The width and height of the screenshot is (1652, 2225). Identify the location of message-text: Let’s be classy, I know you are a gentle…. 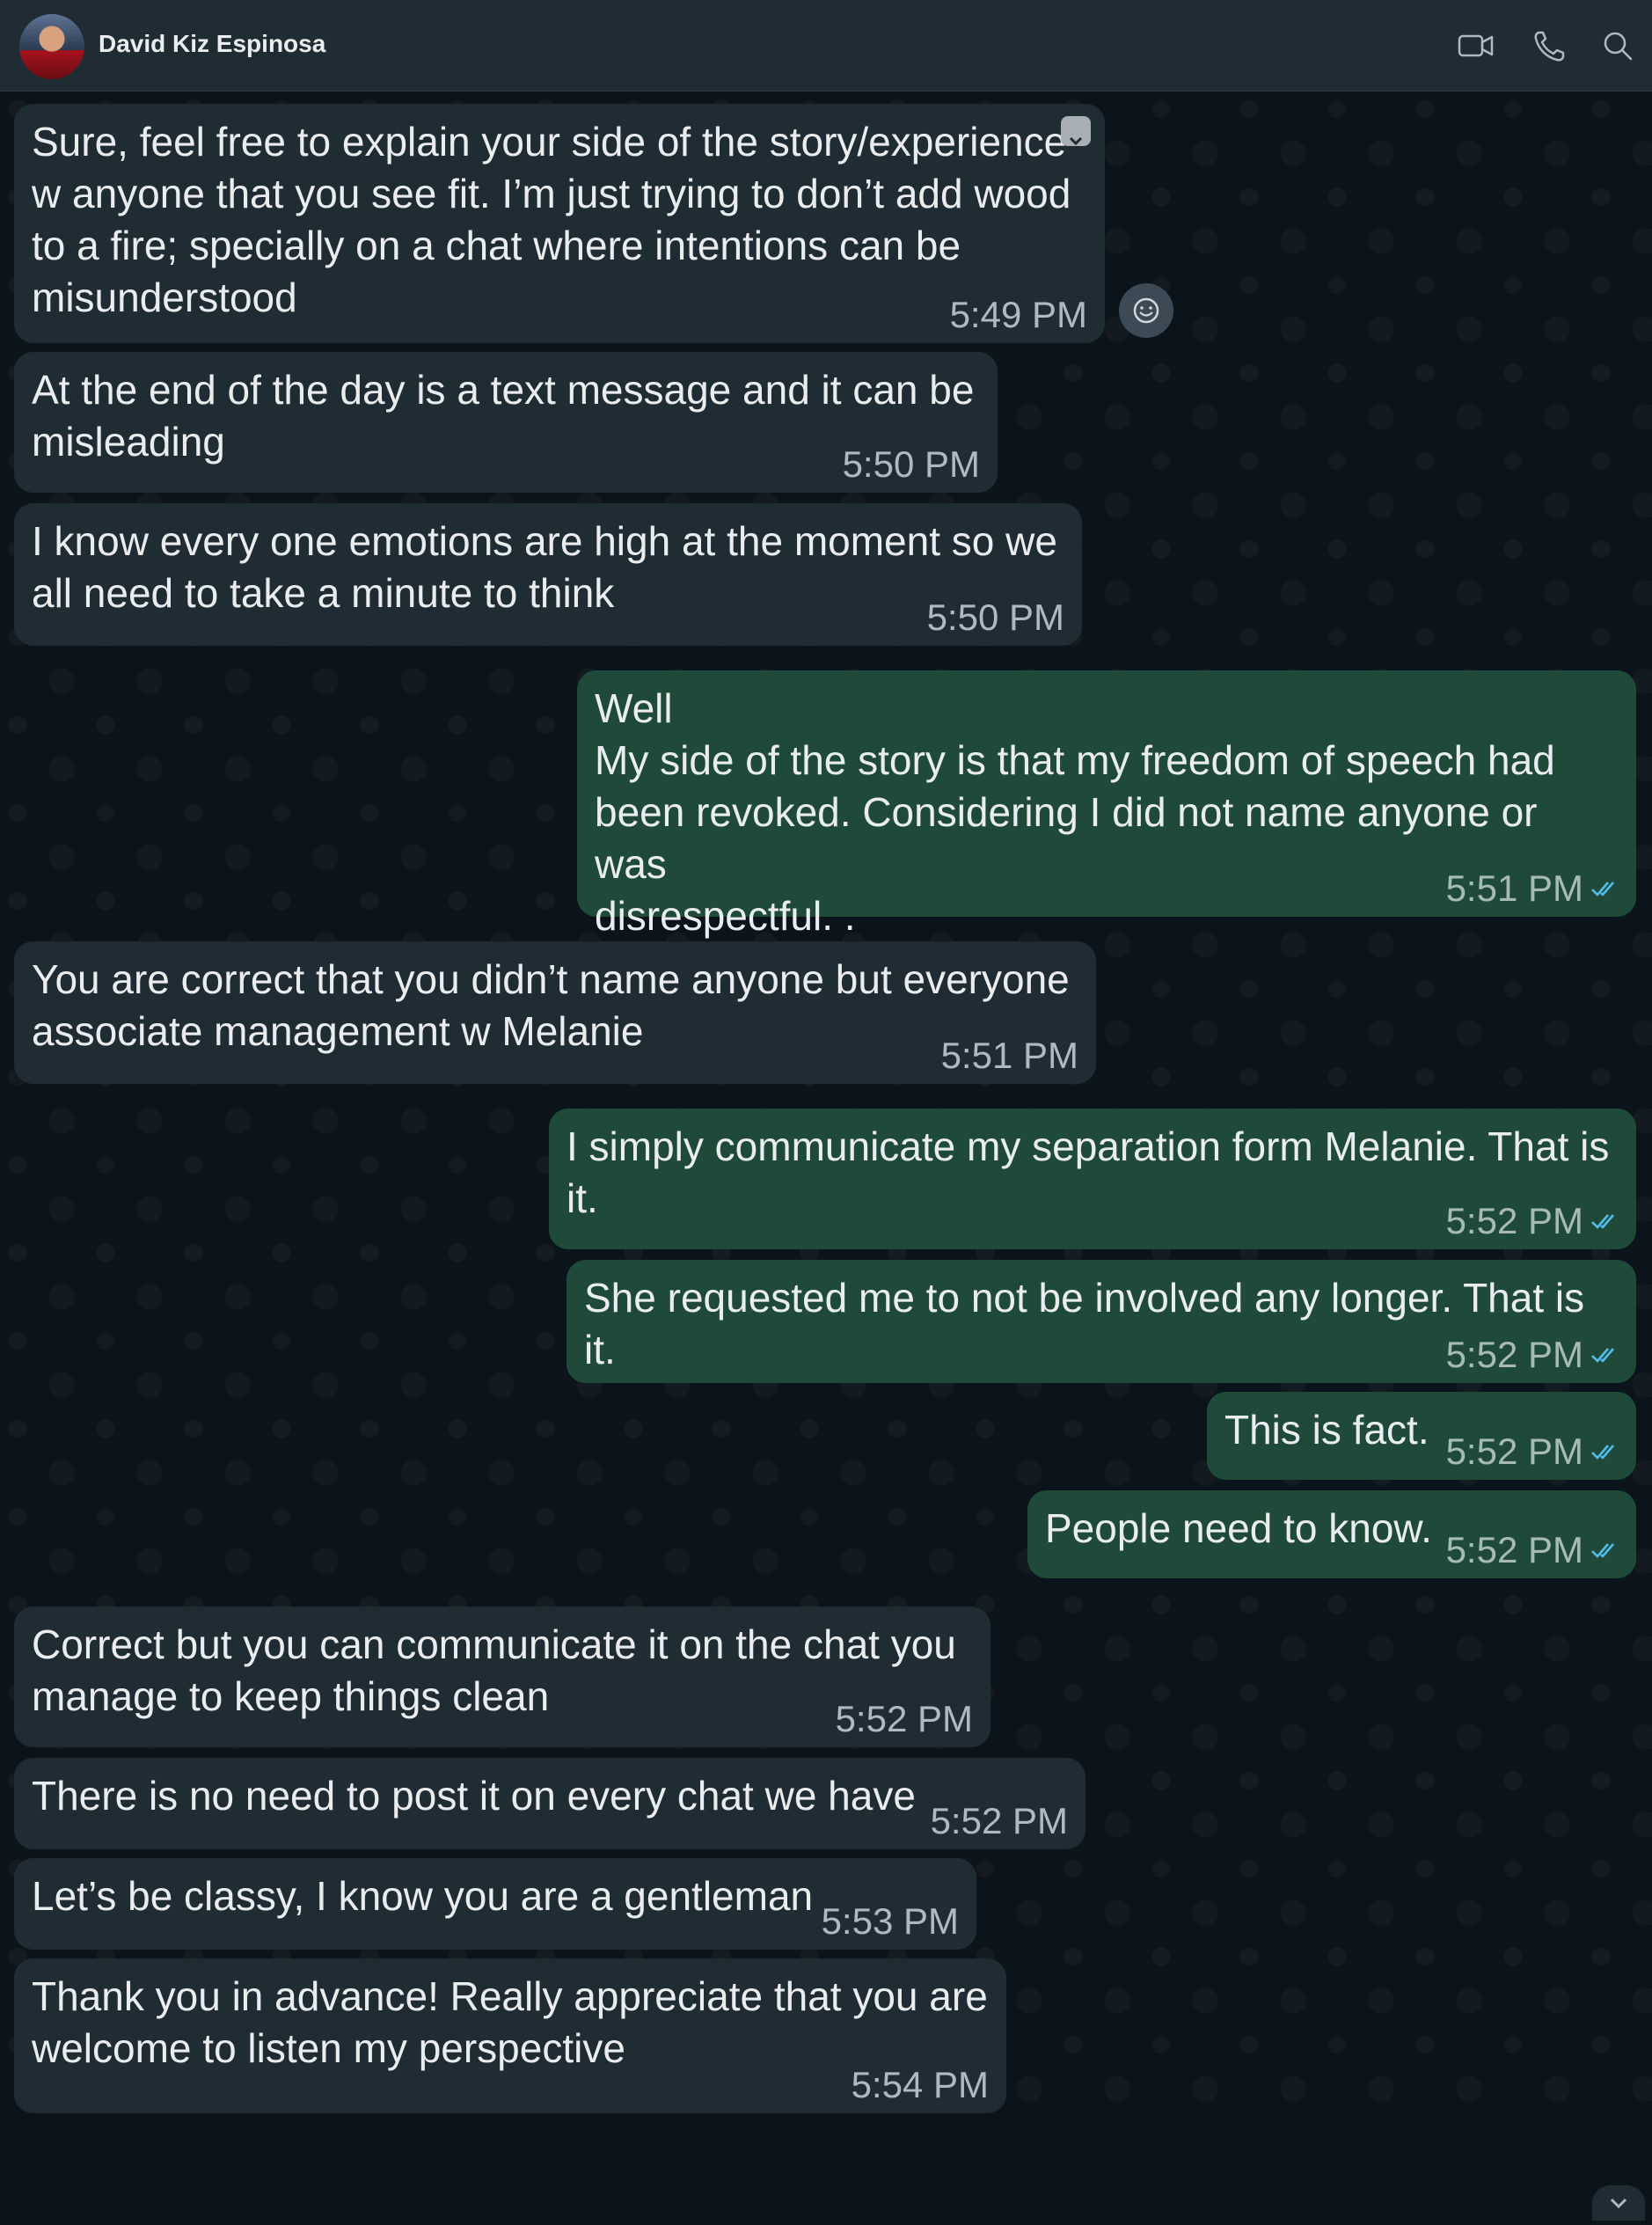
(423, 1896).